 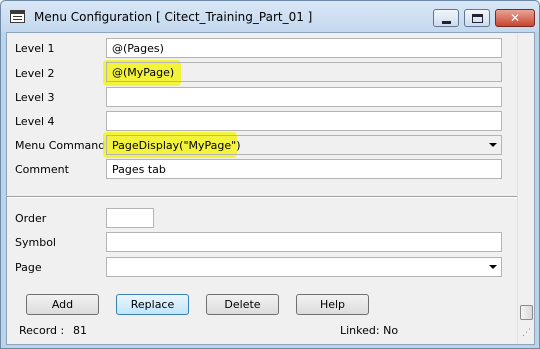 I want to click on minimize-icon, so click(x=446, y=22).